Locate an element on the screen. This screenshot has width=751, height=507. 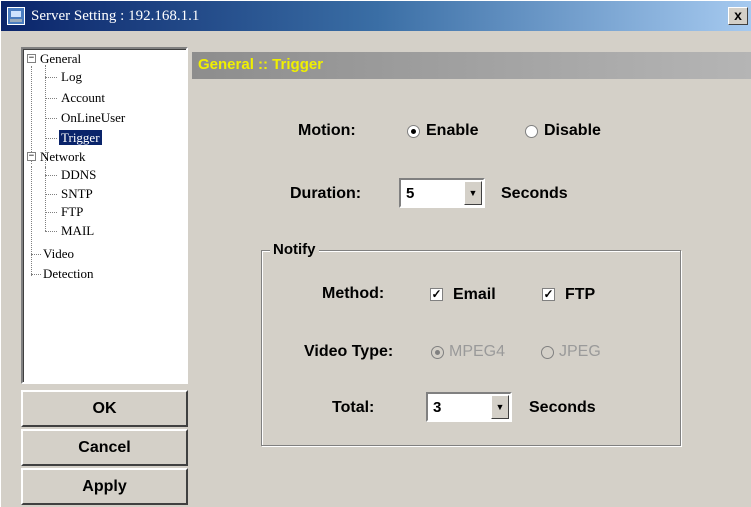
title-bar: Server Setting : 192.168.1.1 x is located at coordinates (376, 16).